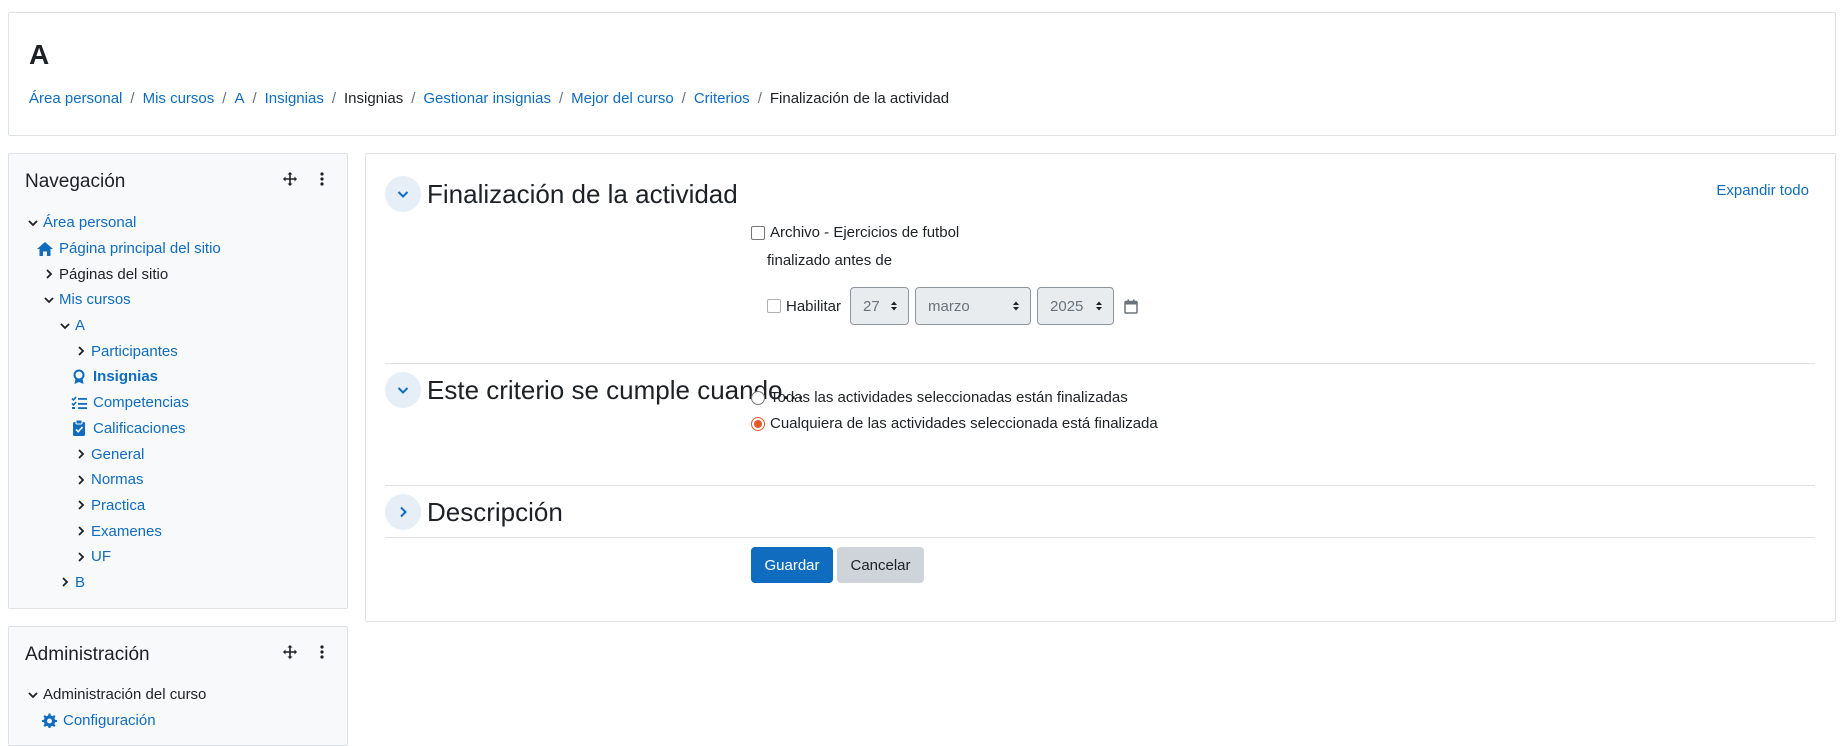 The image size is (1844, 746). I want to click on nav-item-label: Insignias, so click(126, 377).